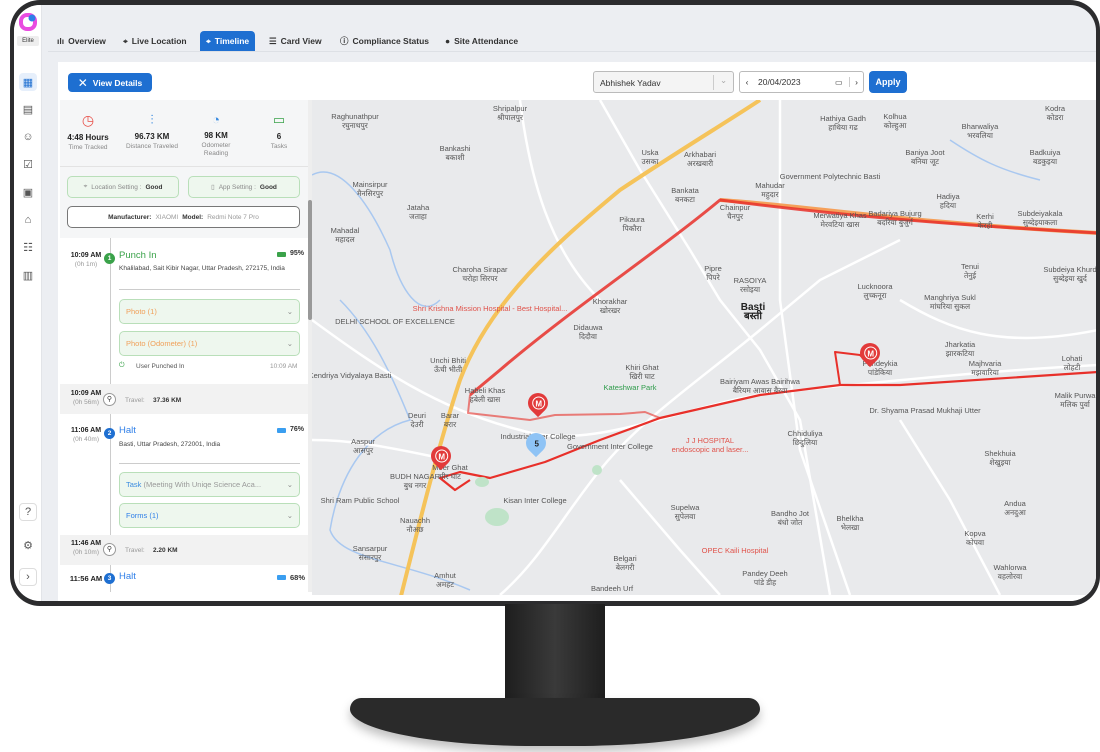  Describe the element at coordinates (417, 420) in the screenshot. I see `place-label: Deuri देउरी` at that location.